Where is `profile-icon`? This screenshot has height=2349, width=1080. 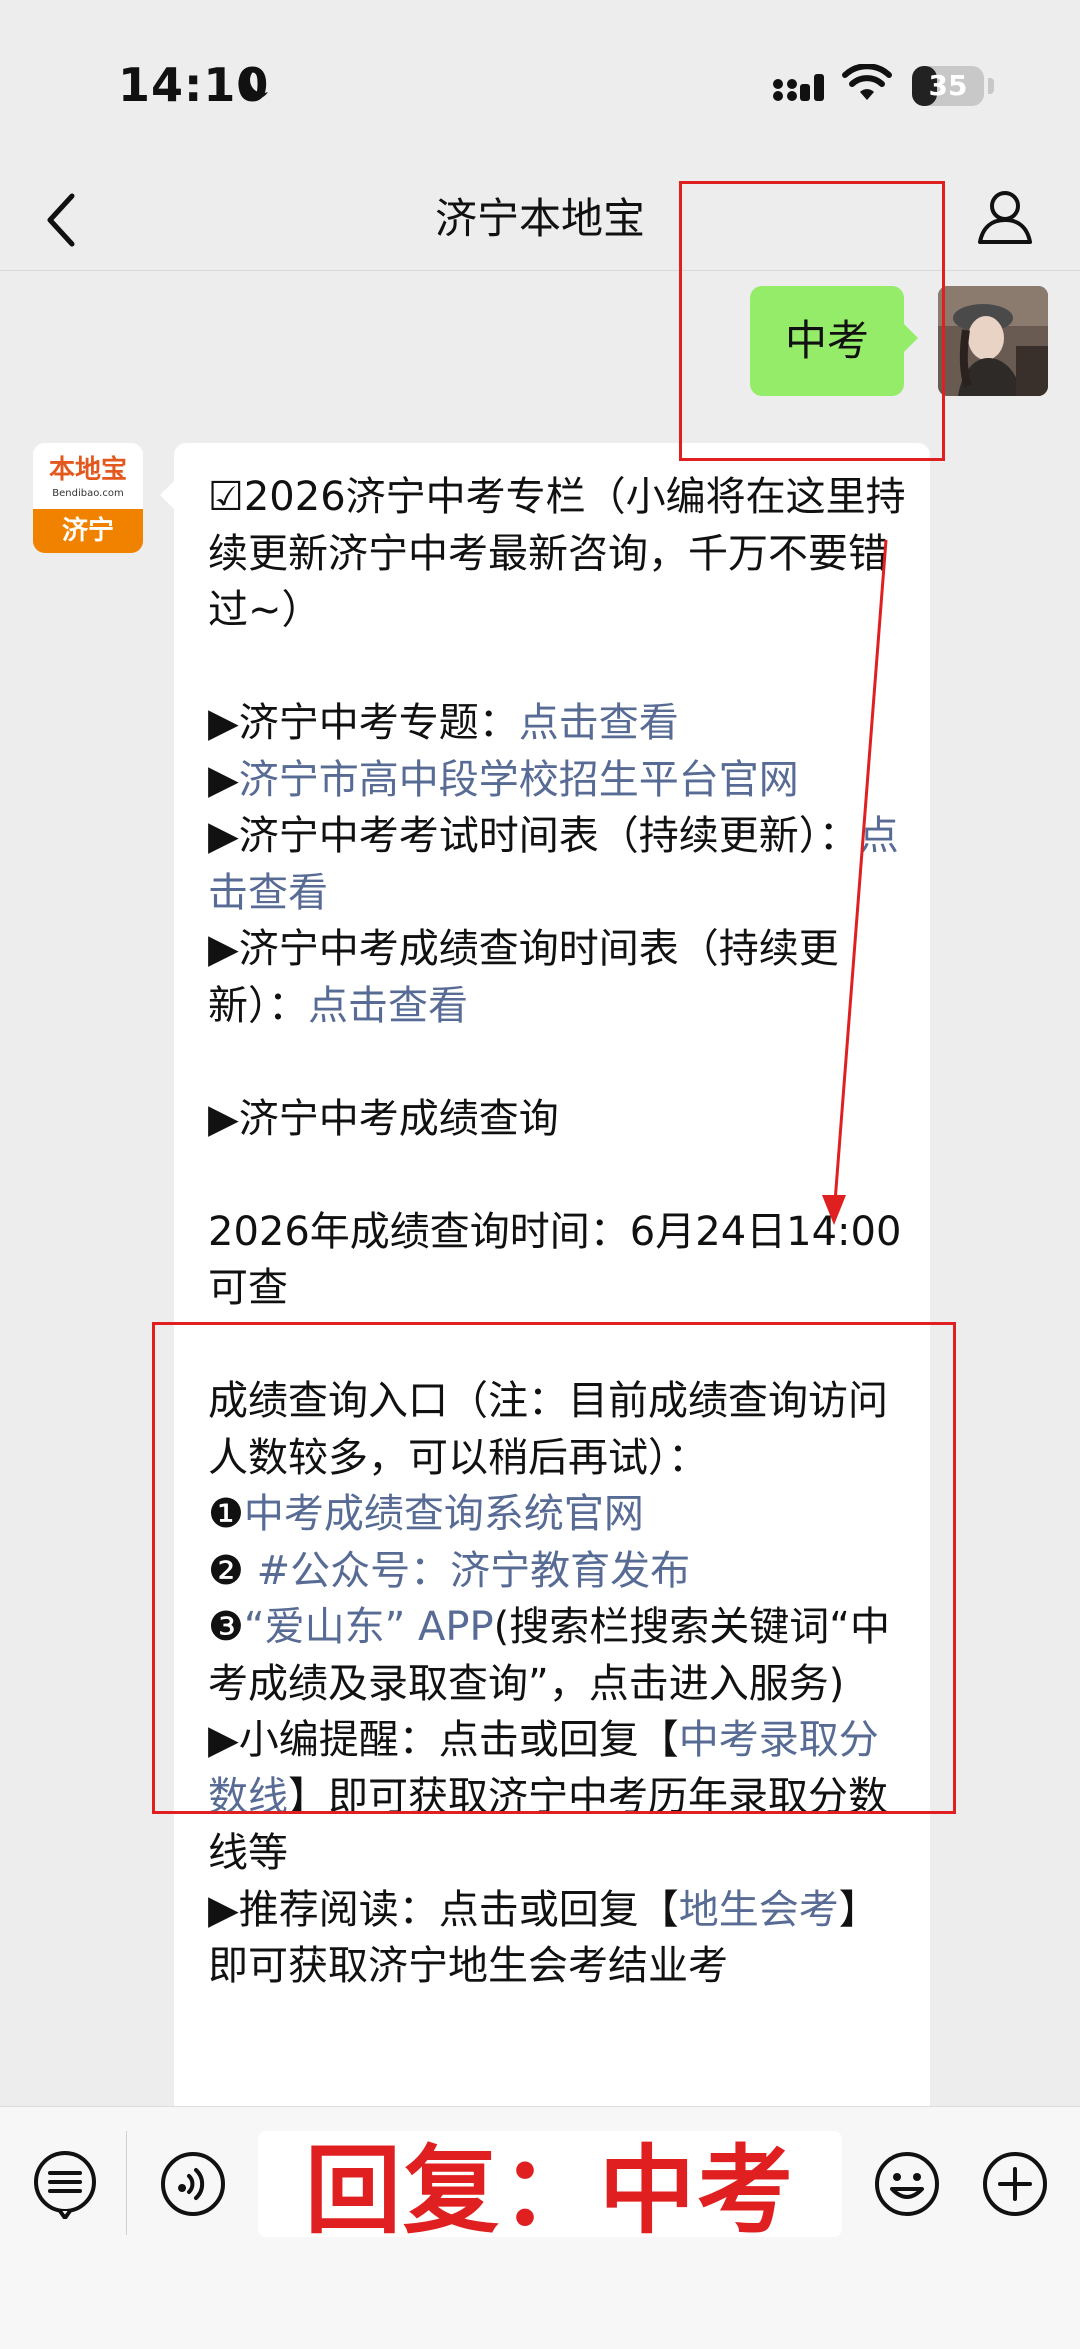
profile-icon is located at coordinates (1005, 216).